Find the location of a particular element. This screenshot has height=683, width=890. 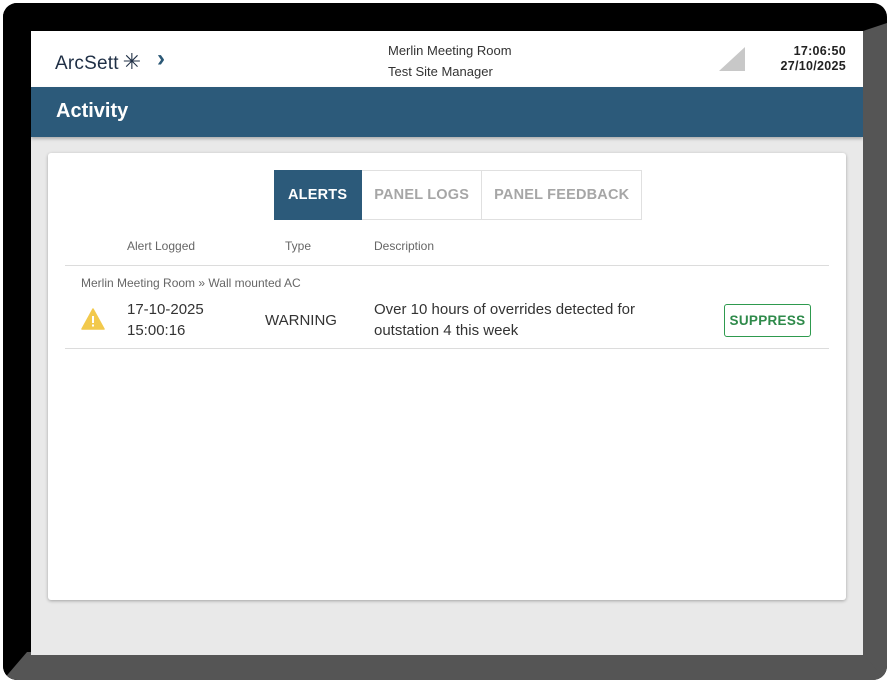

column-header-type: Type is located at coordinates (298, 246).